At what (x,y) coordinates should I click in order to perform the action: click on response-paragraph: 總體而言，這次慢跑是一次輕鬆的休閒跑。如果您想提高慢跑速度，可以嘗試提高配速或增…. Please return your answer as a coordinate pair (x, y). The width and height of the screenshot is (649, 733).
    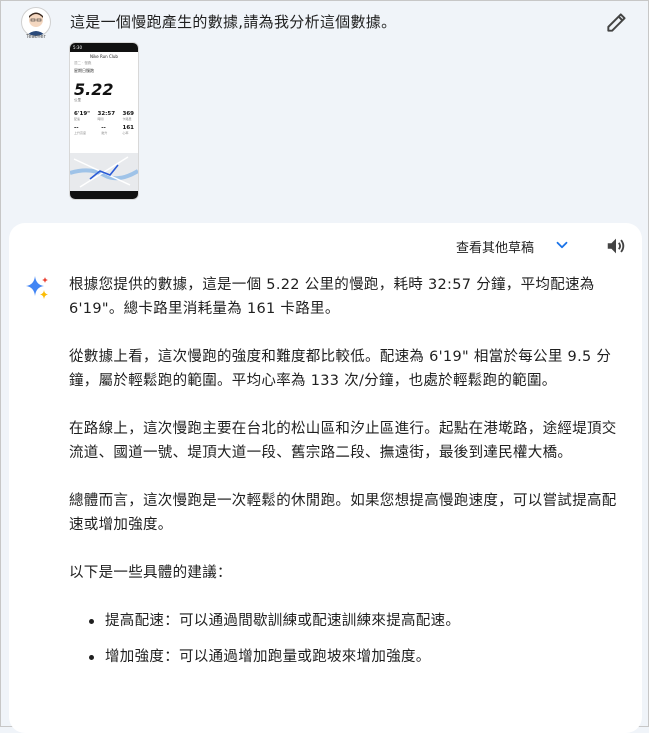
    Looking at the image, I should click on (343, 513).